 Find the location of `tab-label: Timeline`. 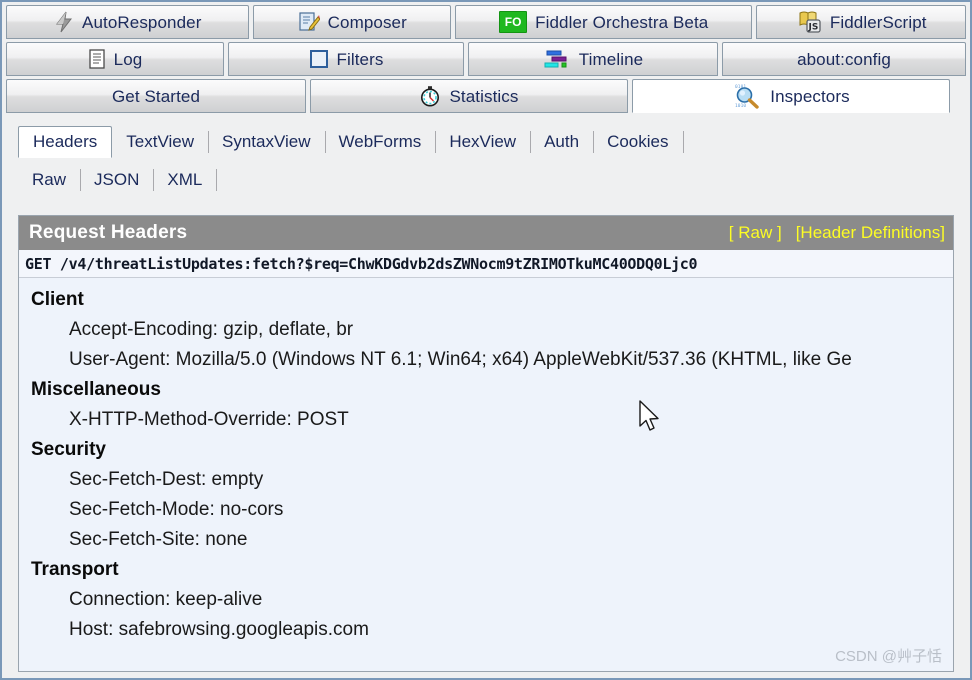

tab-label: Timeline is located at coordinates (611, 59).